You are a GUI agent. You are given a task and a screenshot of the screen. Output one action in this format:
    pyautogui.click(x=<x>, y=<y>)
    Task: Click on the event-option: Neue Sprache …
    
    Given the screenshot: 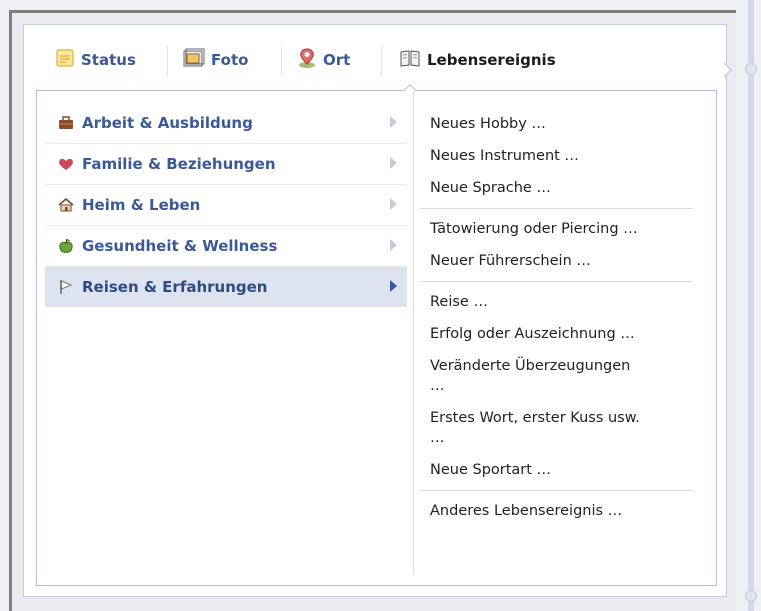 What is the action you would take?
    pyautogui.click(x=556, y=188)
    